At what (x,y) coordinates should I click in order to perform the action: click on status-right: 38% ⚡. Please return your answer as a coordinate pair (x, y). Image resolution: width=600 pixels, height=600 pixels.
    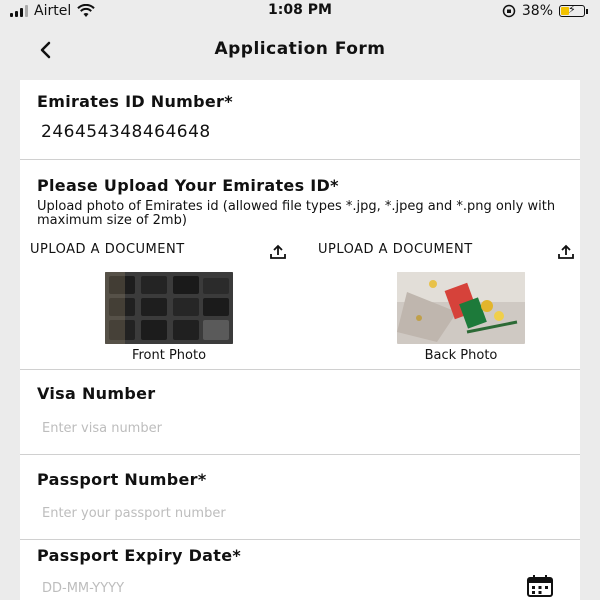
    Looking at the image, I should click on (545, 11).